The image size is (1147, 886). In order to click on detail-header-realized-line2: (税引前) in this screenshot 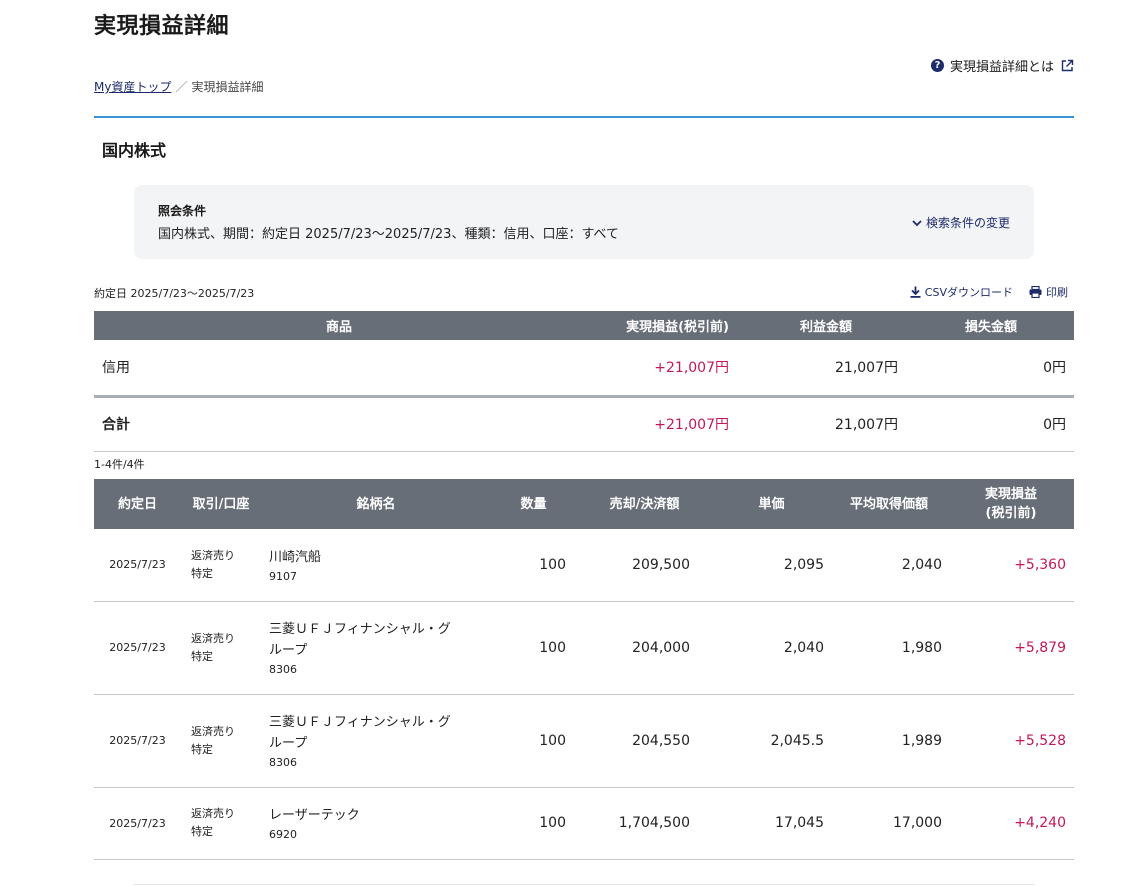, I will do `click(1011, 513)`.